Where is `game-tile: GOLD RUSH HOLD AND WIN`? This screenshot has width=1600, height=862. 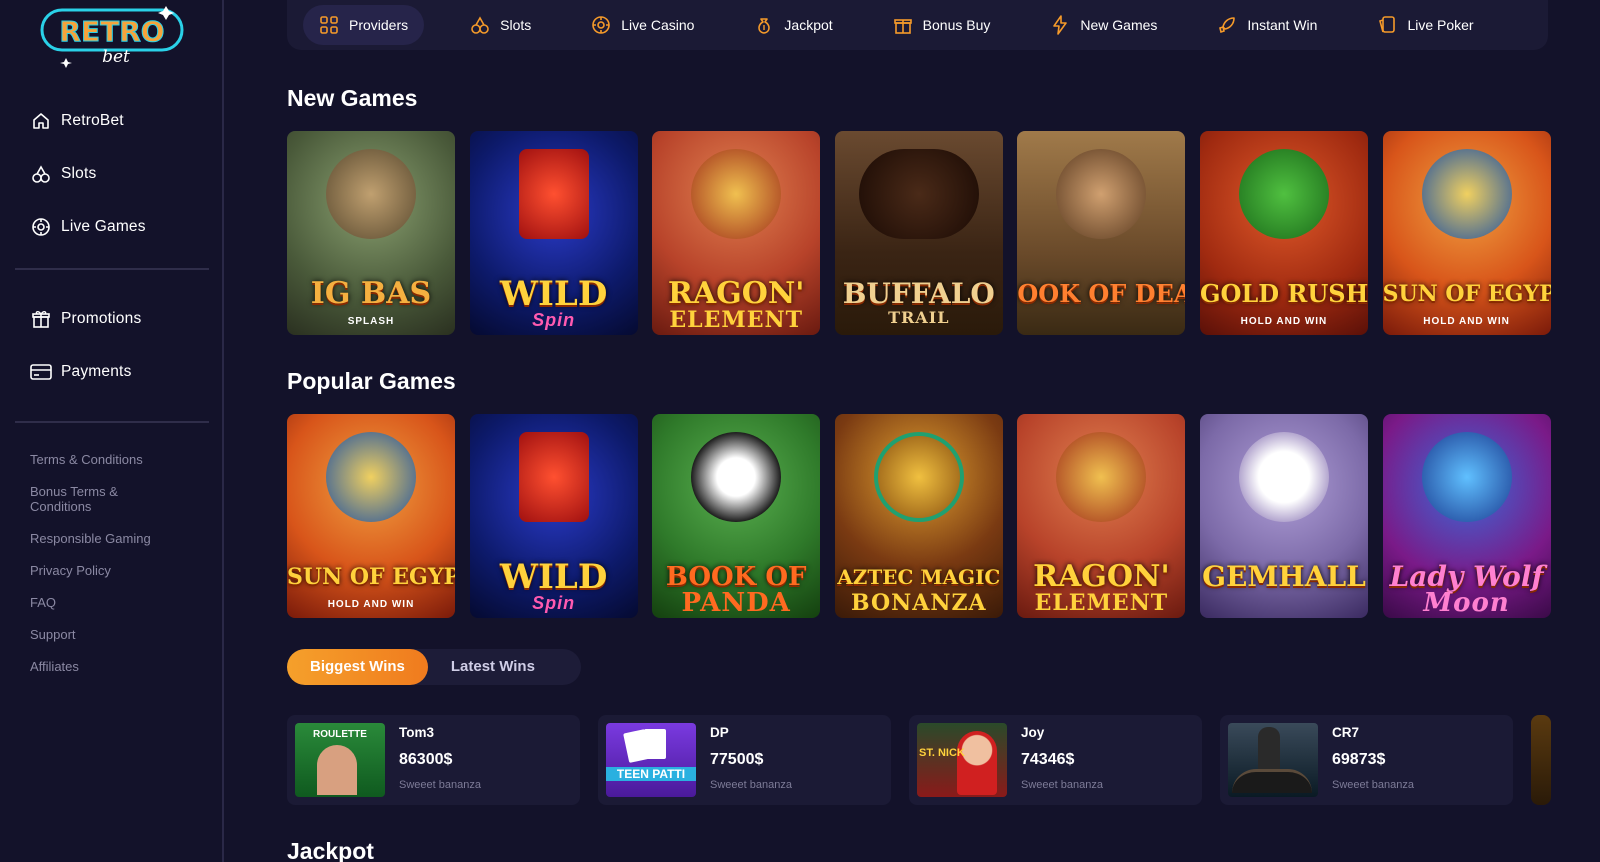
game-tile: GOLD RUSH HOLD AND WIN is located at coordinates (1283, 233).